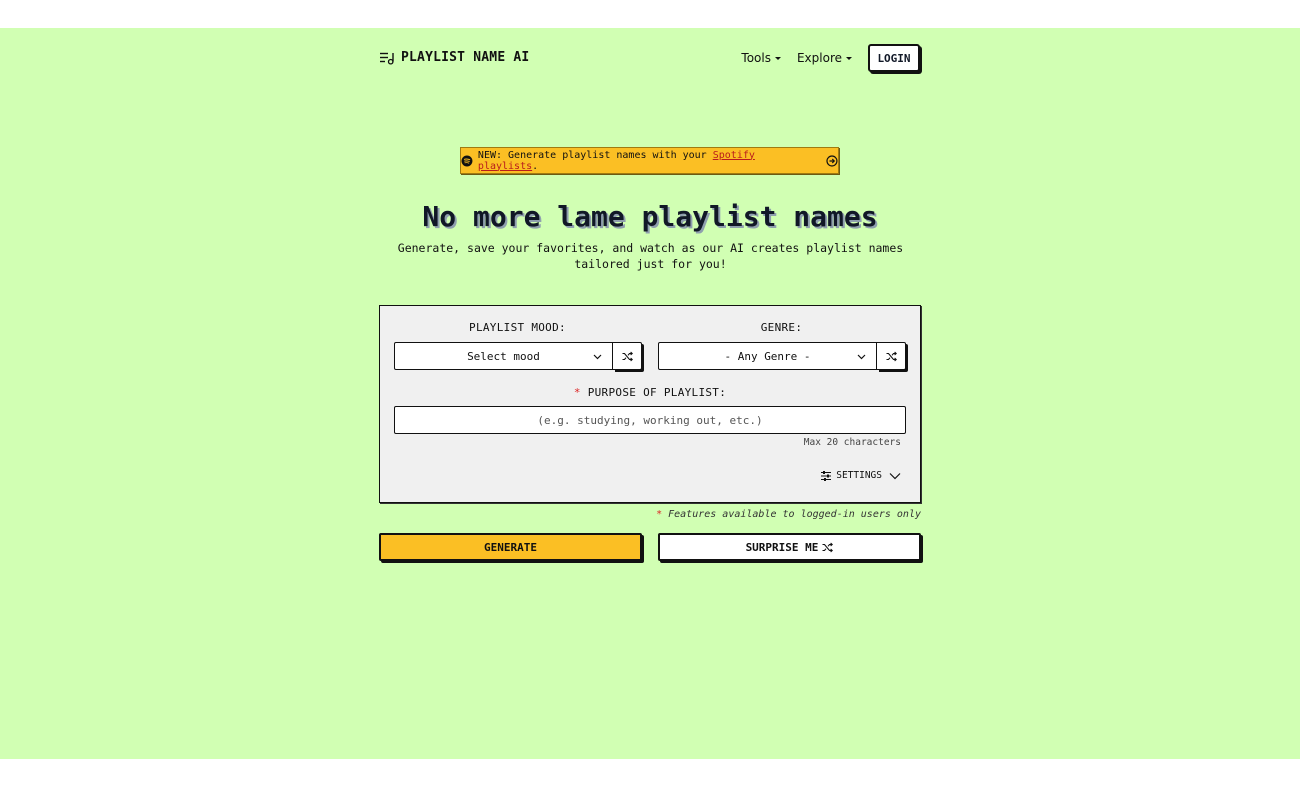 This screenshot has width=1300, height=788. I want to click on nav-tools-label: Tools, so click(756, 58).